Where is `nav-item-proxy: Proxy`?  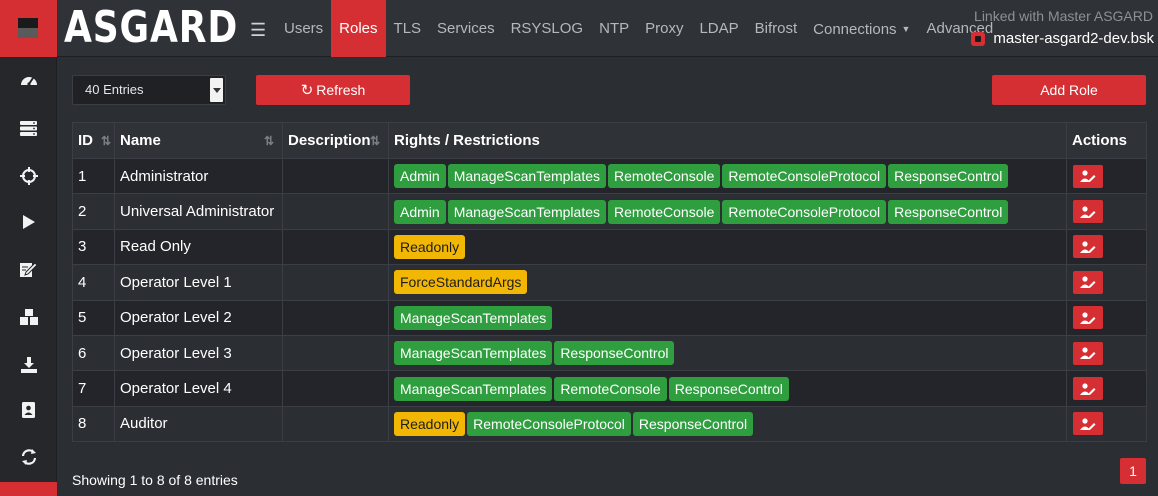
nav-item-proxy: Proxy is located at coordinates (664, 28).